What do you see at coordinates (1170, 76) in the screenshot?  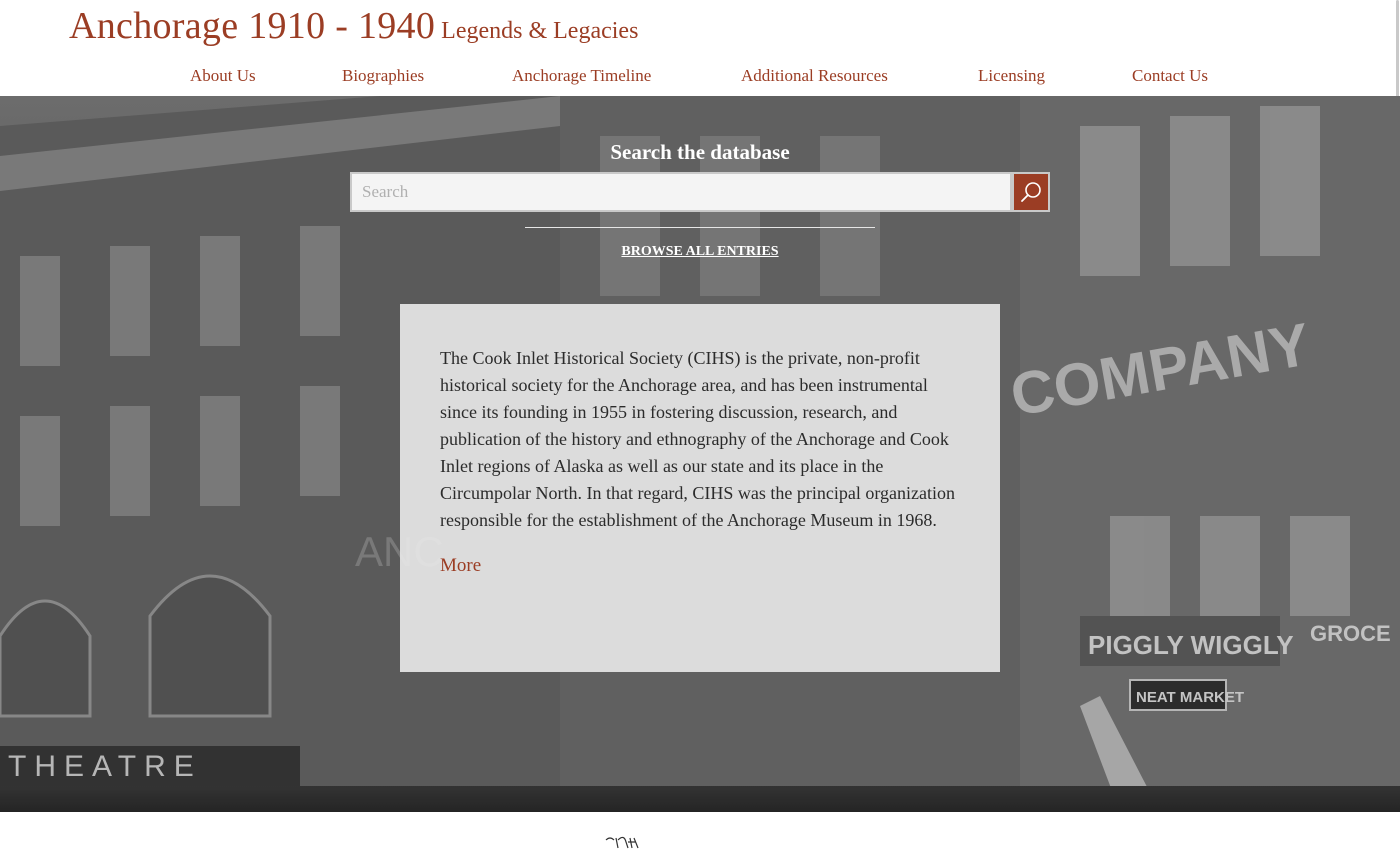 I see `nav-contact-us: Contact Us` at bounding box center [1170, 76].